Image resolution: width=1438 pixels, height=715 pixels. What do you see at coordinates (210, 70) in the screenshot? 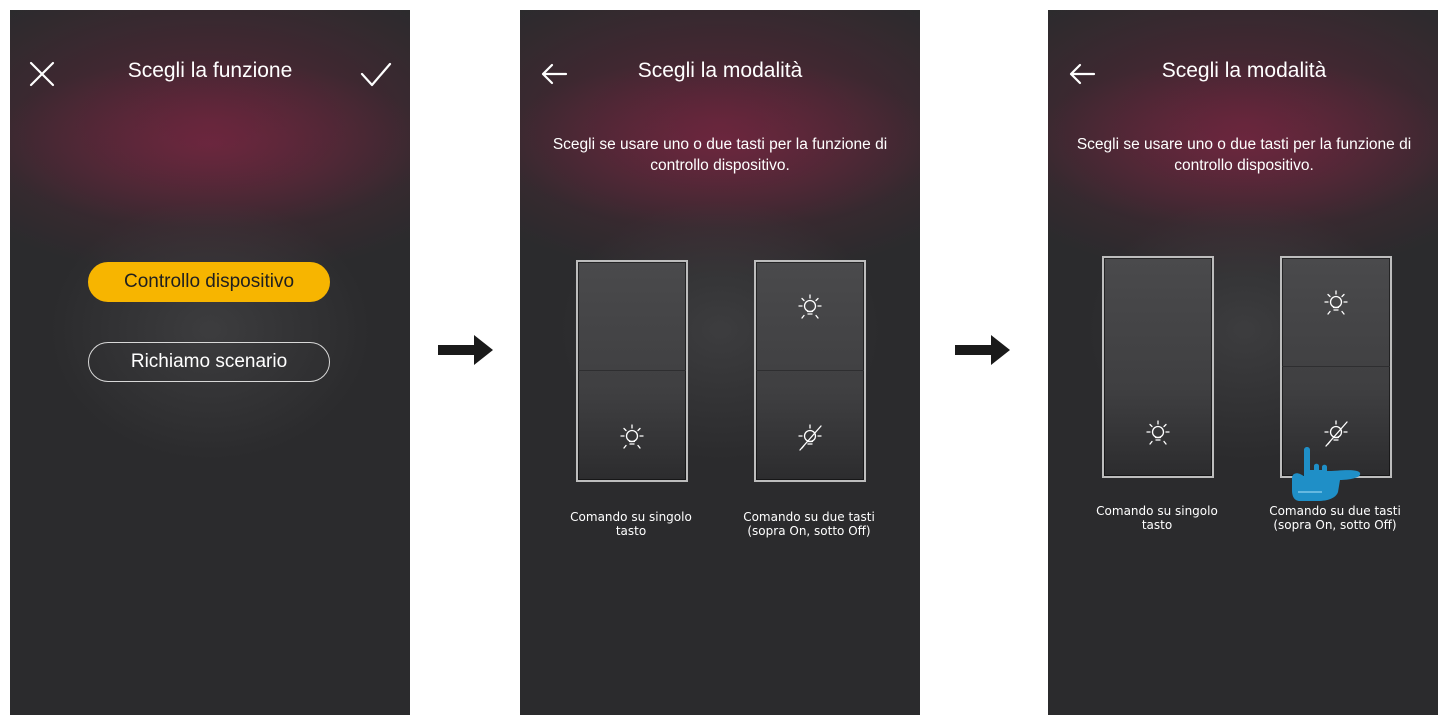
I see `page-title: Scegli la funzione` at bounding box center [210, 70].